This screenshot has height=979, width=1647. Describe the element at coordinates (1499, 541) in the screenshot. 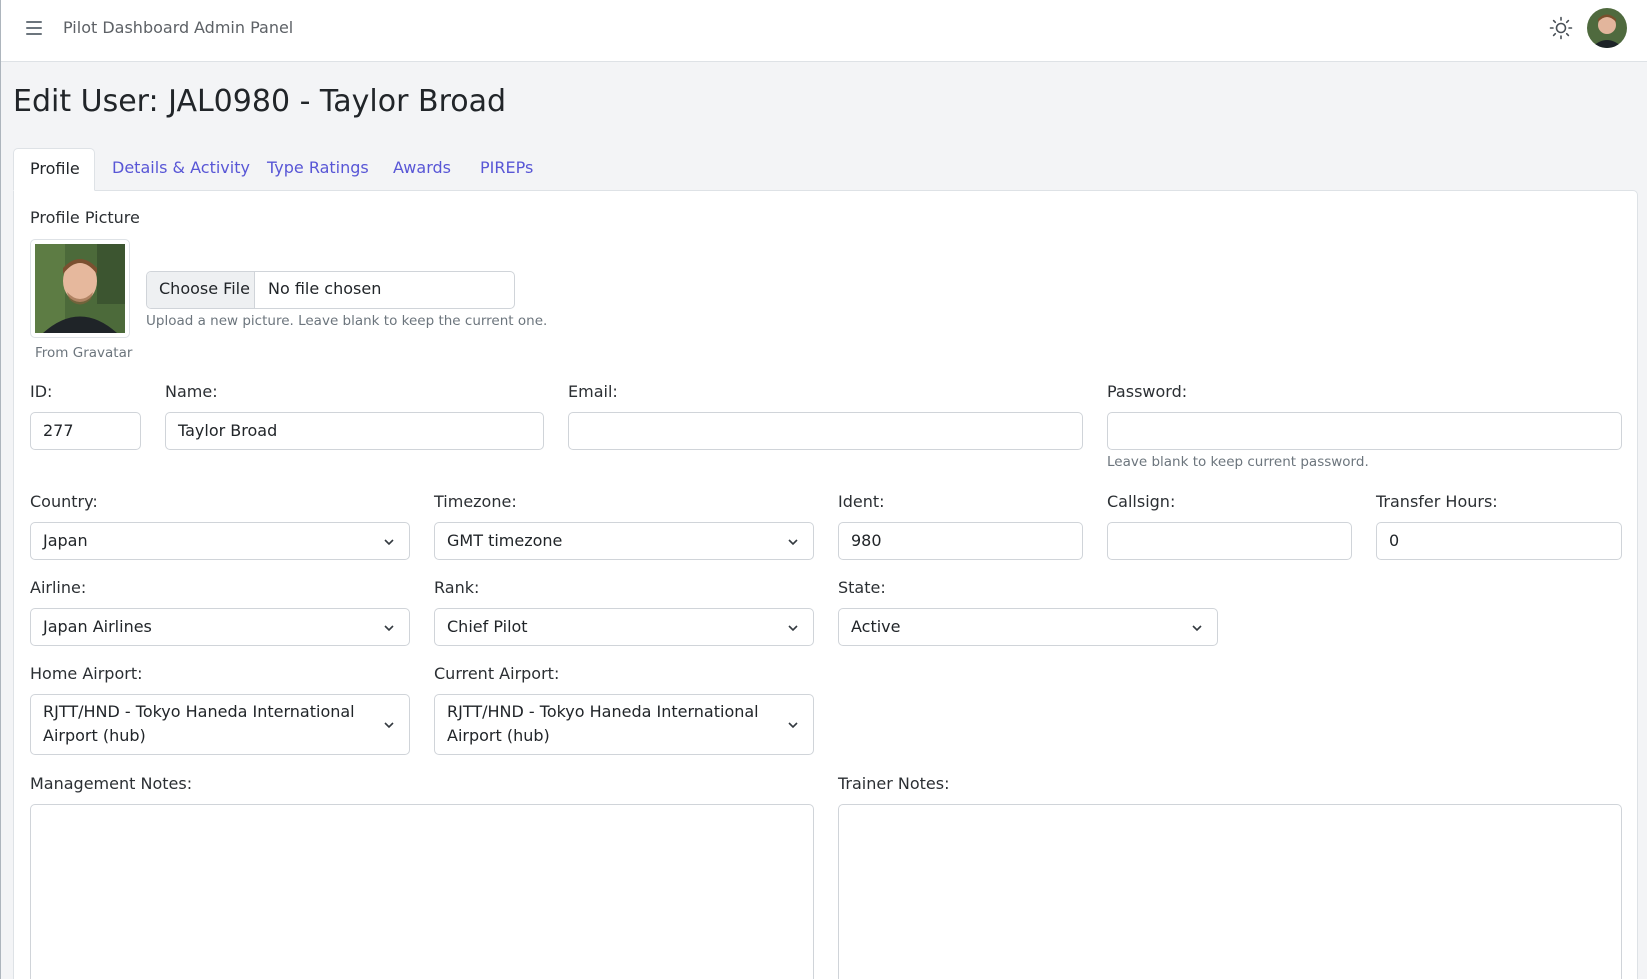

I see `transfer-hours-input: 0` at that location.